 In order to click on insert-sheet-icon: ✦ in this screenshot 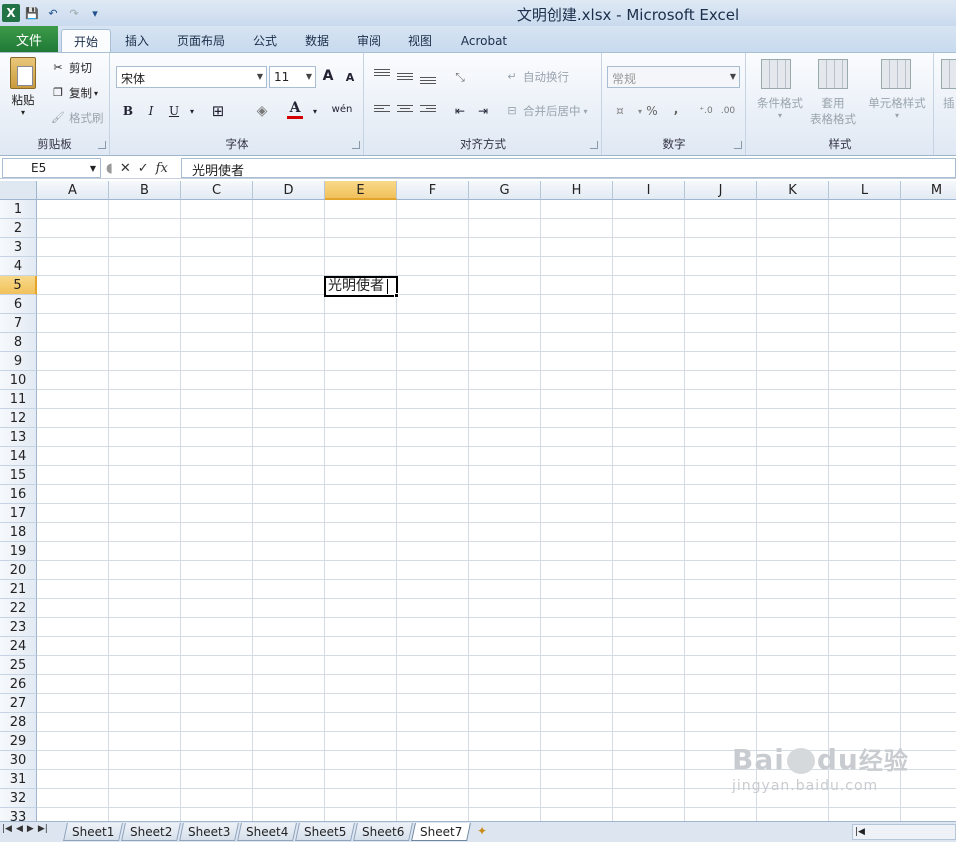, I will do `click(482, 831)`.